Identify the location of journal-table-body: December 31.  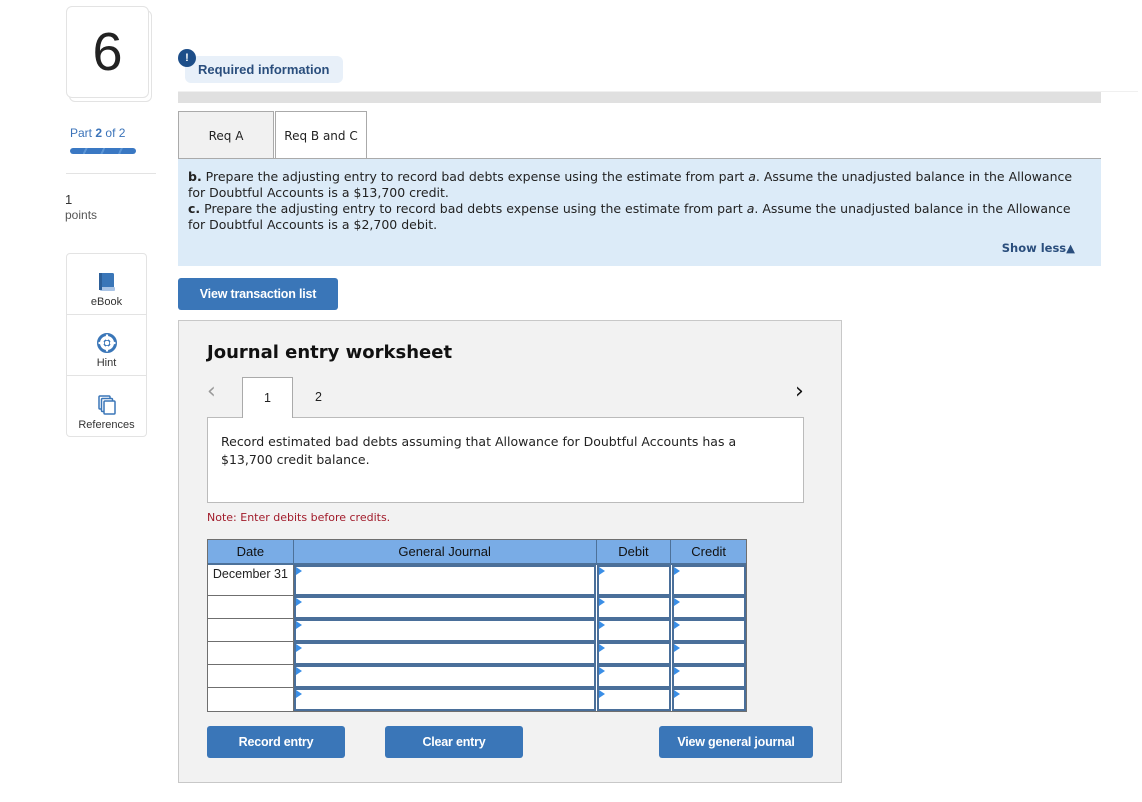
(477, 638).